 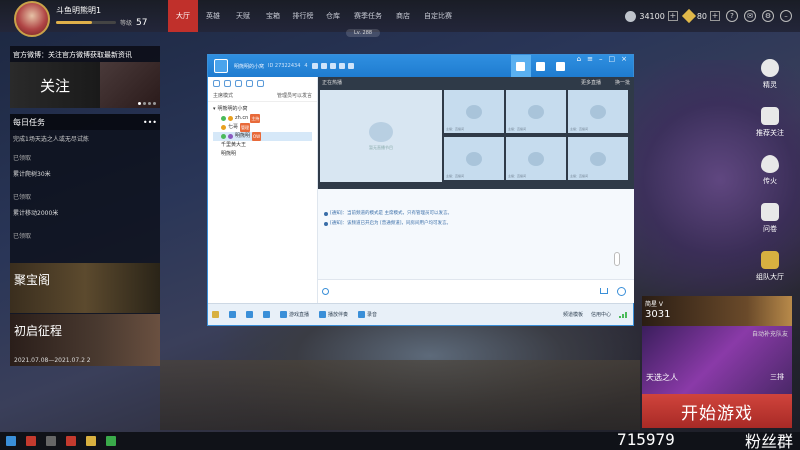 What do you see at coordinates (233, 127) in the screenshot?
I see `member-name: 七哥` at bounding box center [233, 127].